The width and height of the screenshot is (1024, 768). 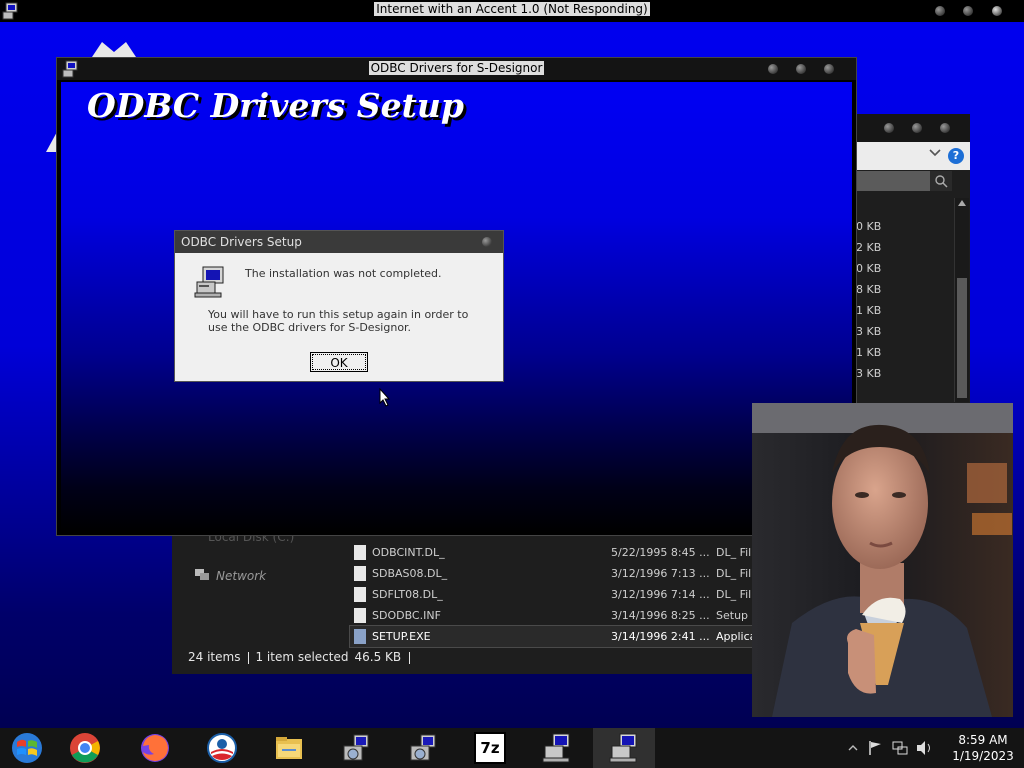 I want to click on size-cell: 8 KB, so click(x=869, y=289).